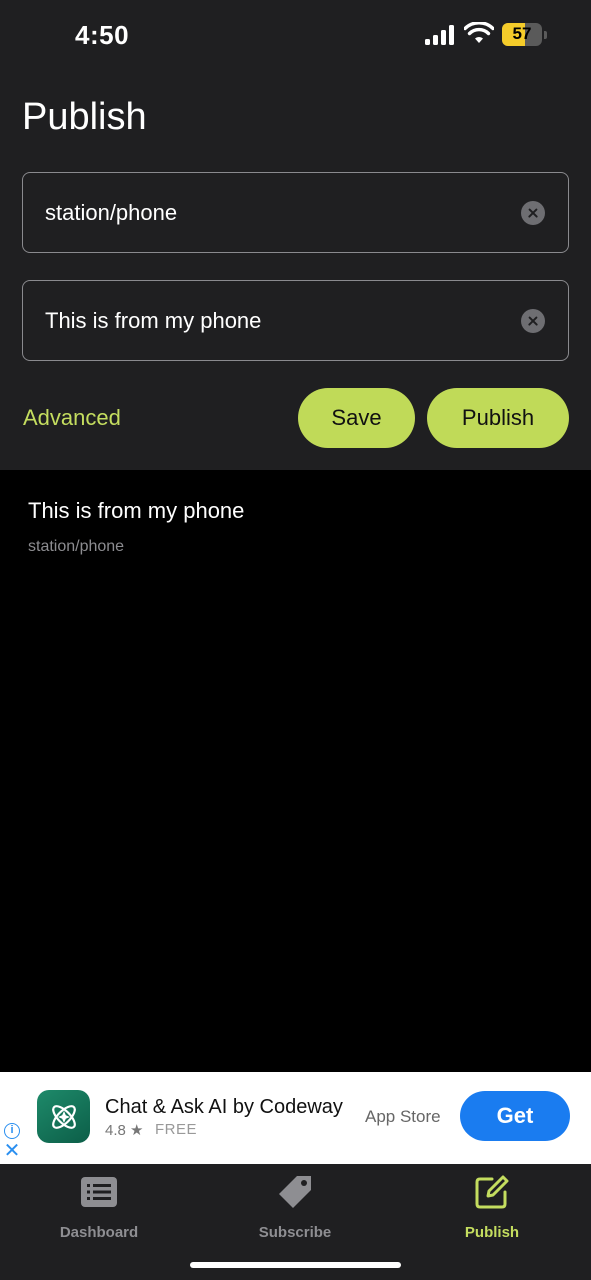 The height and width of the screenshot is (1280, 591). What do you see at coordinates (533, 321) in the screenshot?
I see `clear-message-icon` at bounding box center [533, 321].